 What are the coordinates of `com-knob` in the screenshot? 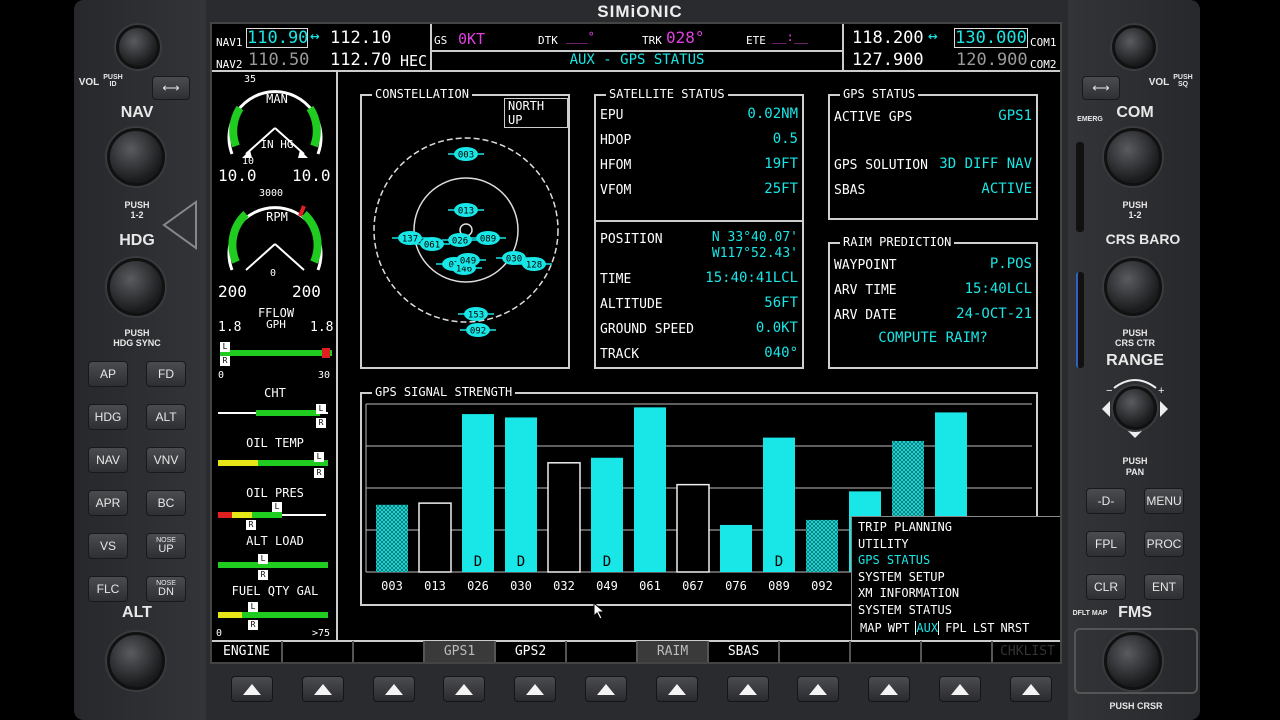 It's located at (1133, 157).